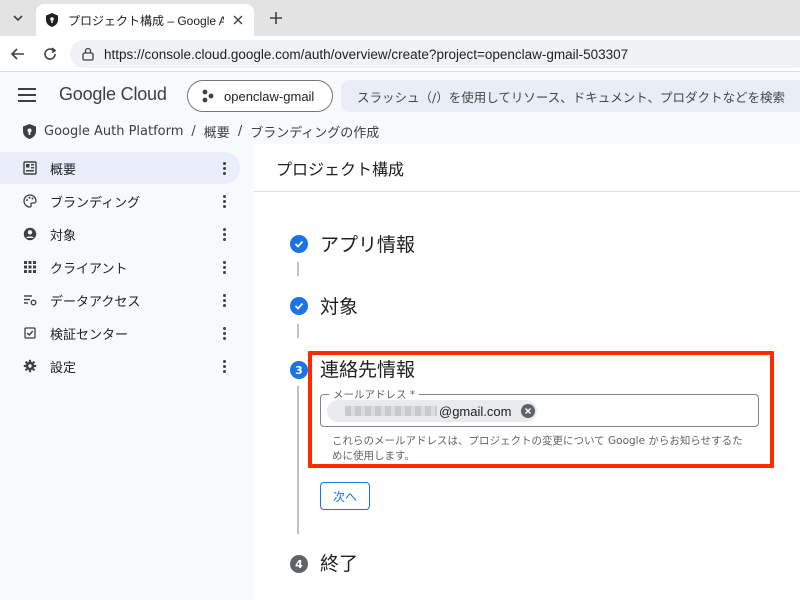 Image resolution: width=800 pixels, height=600 pixels. I want to click on email-chip: @gmail.com, so click(432, 411).